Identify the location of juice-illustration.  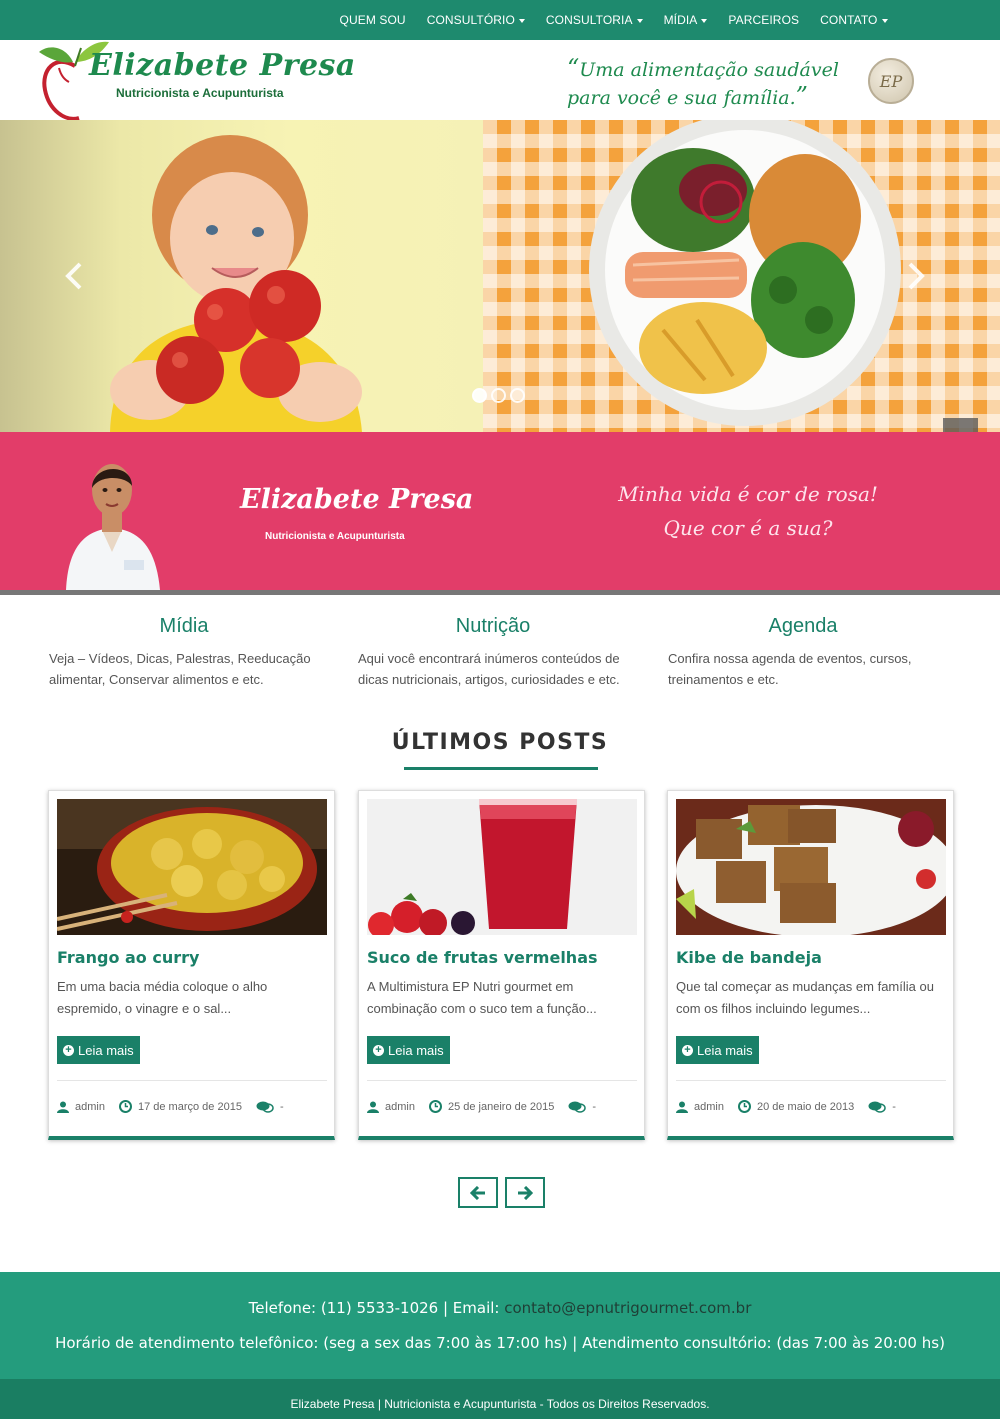
(502, 867).